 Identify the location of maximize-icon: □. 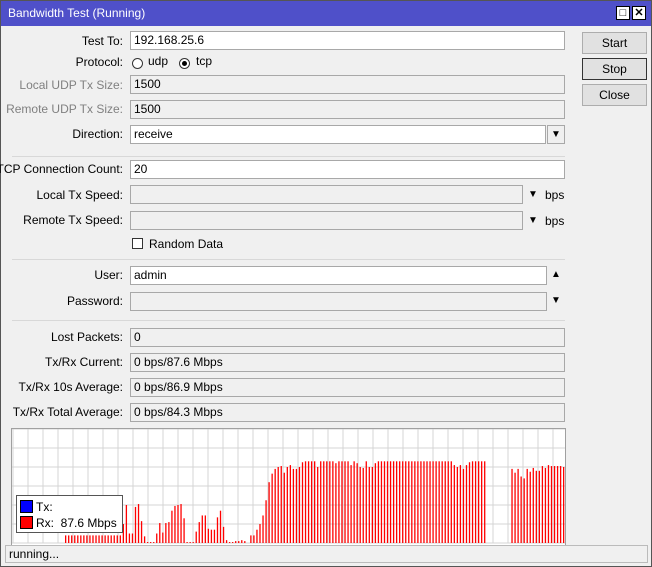
(623, 13).